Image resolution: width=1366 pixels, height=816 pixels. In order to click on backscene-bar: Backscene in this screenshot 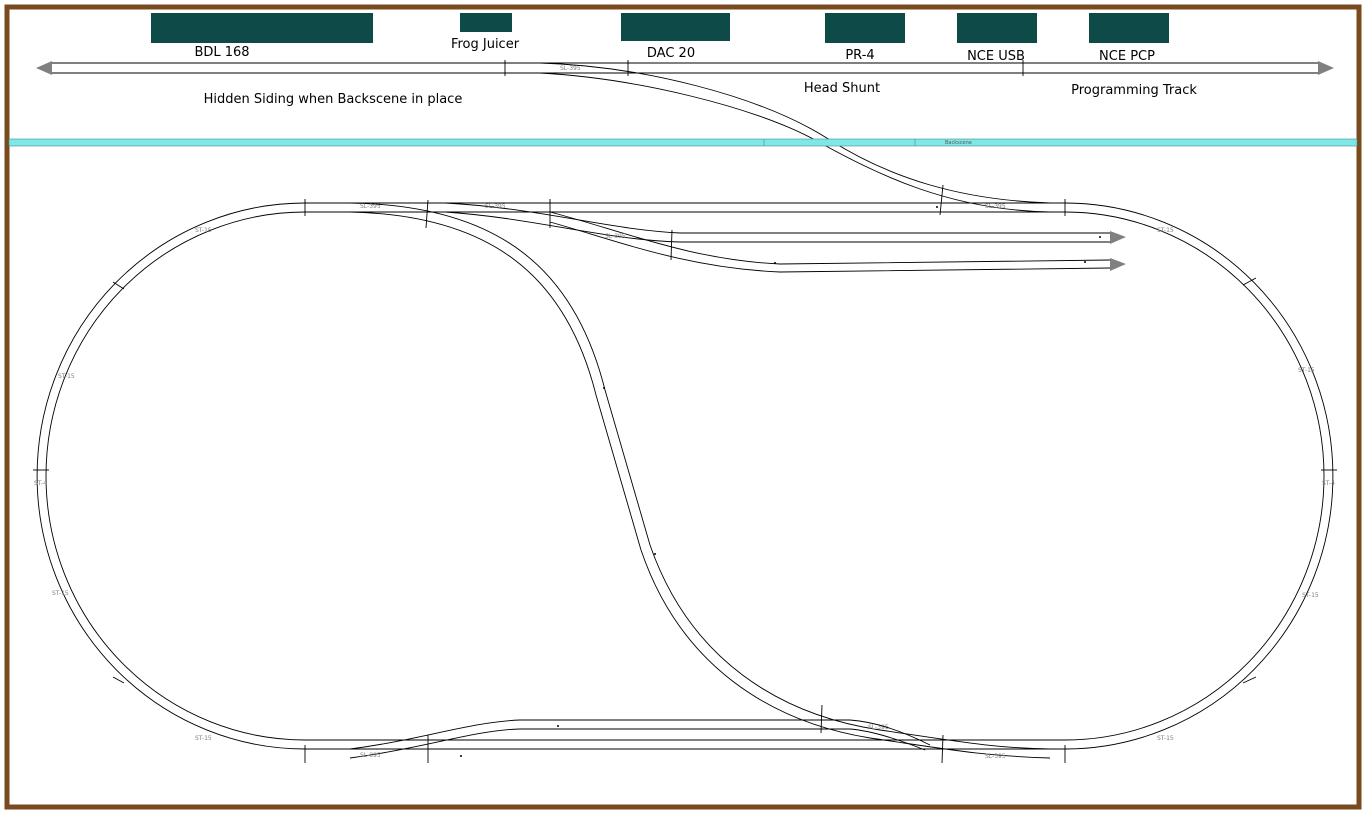, I will do `click(683, 142)`.